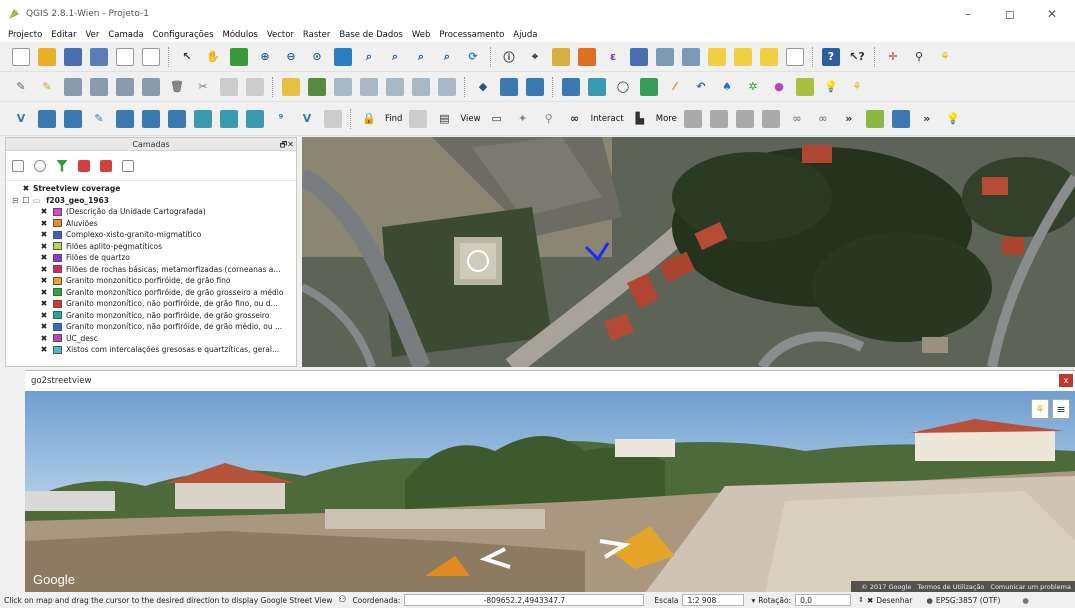  I want to click on gps-icon: ✛, so click(893, 57).